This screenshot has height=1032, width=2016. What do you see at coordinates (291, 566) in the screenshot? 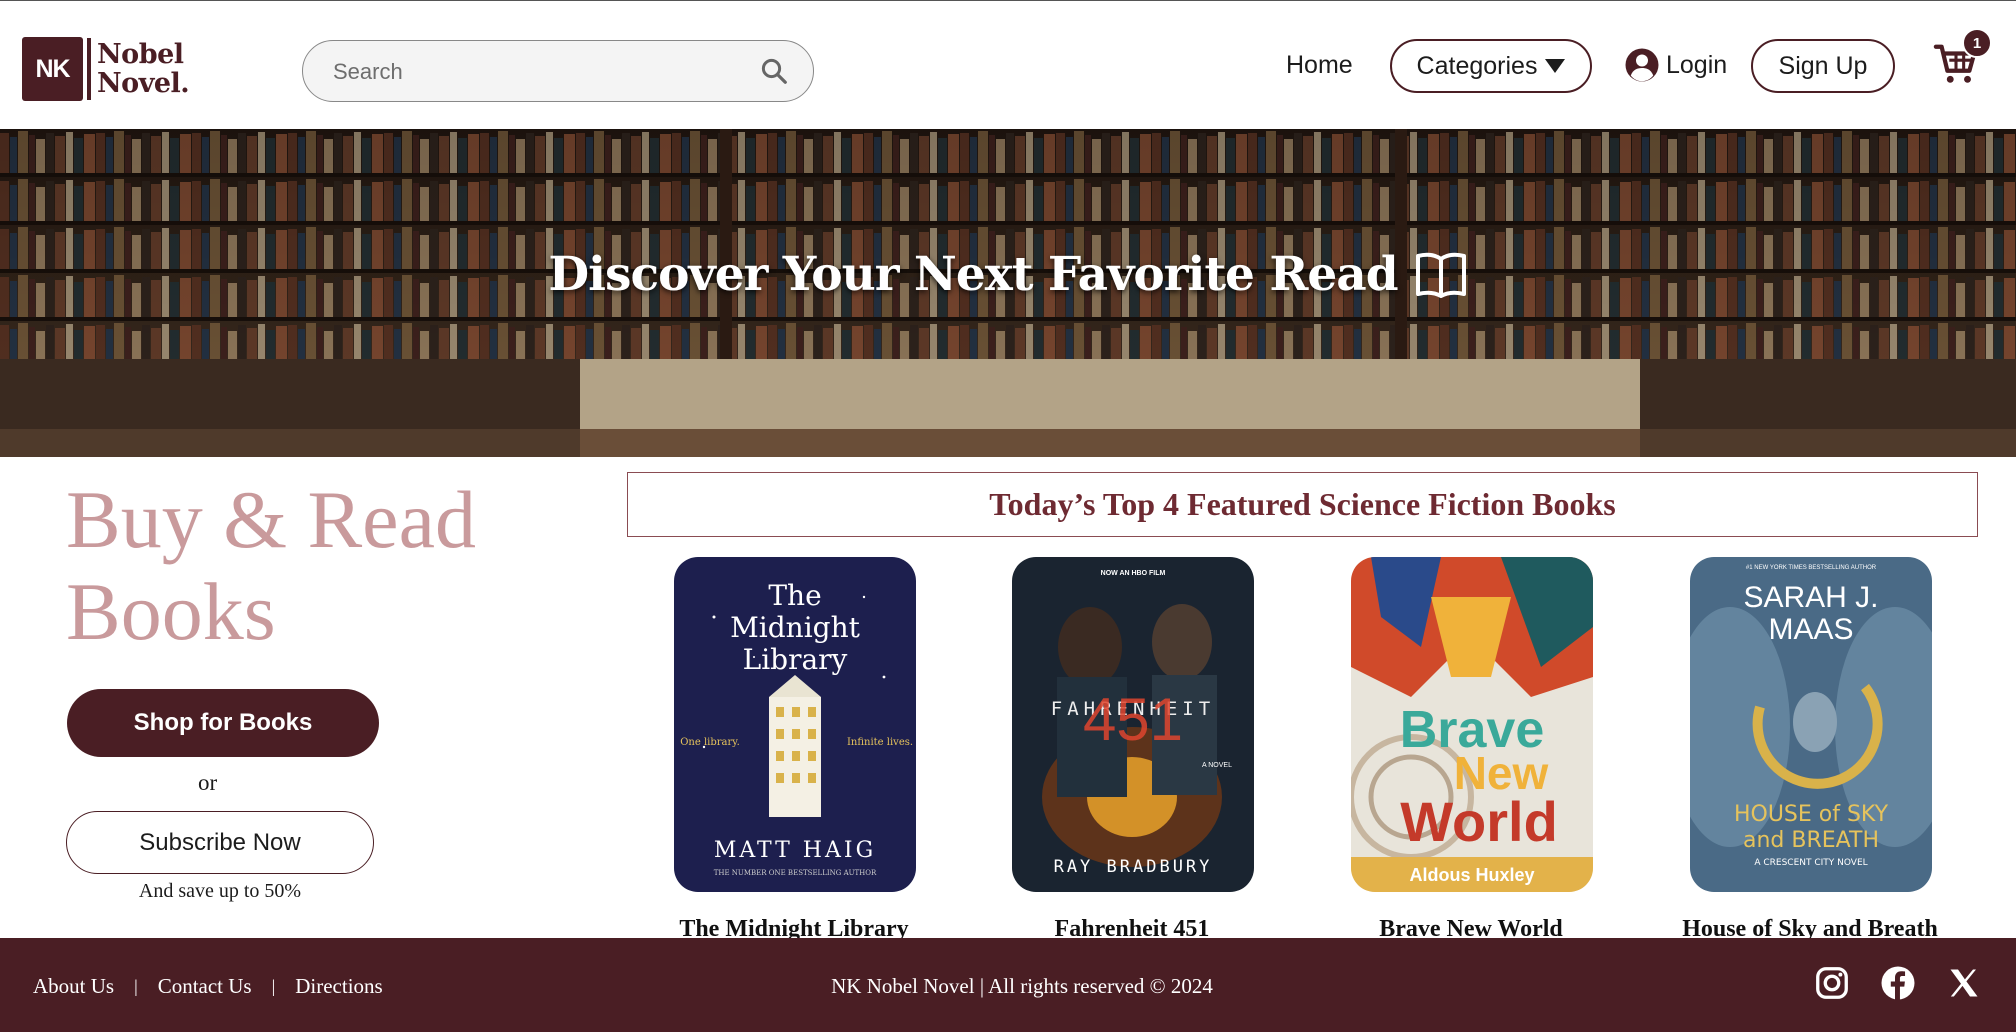
I see `promo-title: Buy & Read Books` at bounding box center [291, 566].